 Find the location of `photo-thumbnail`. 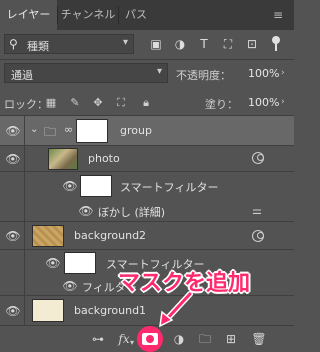

photo-thumbnail is located at coordinates (63, 159).